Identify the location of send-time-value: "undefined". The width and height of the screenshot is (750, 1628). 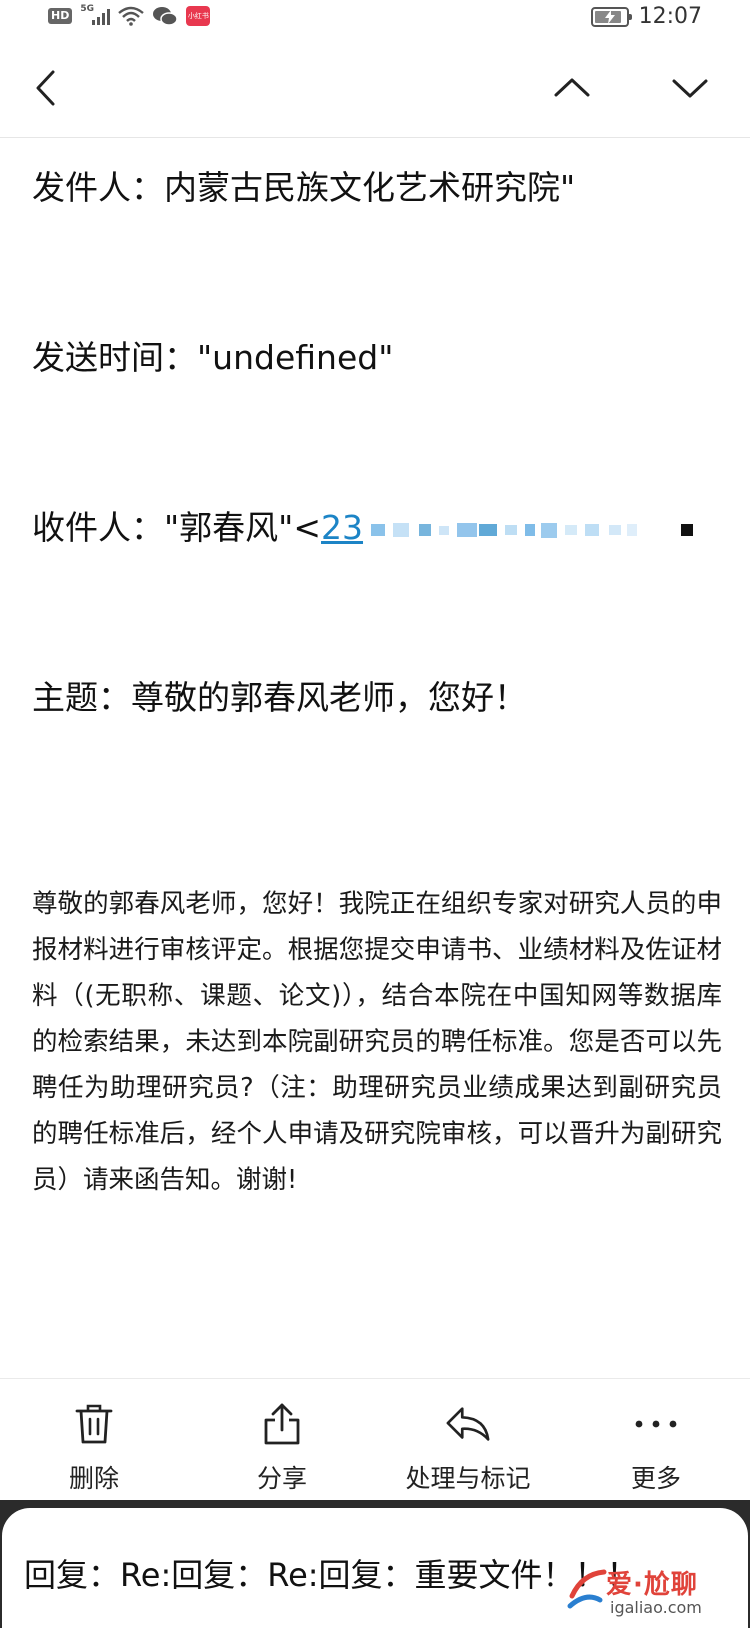
(295, 357).